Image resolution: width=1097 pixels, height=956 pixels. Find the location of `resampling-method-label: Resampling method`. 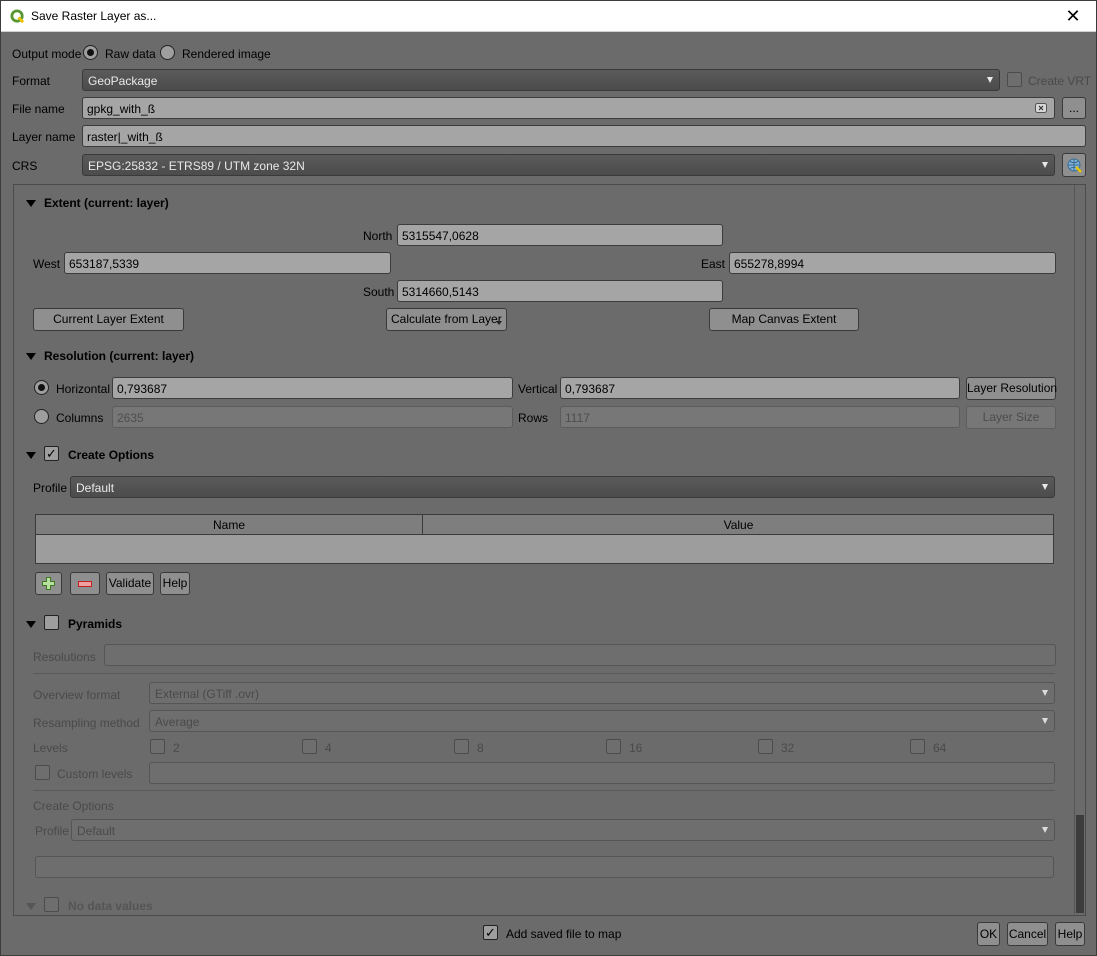

resampling-method-label: Resampling method is located at coordinates (86, 723).